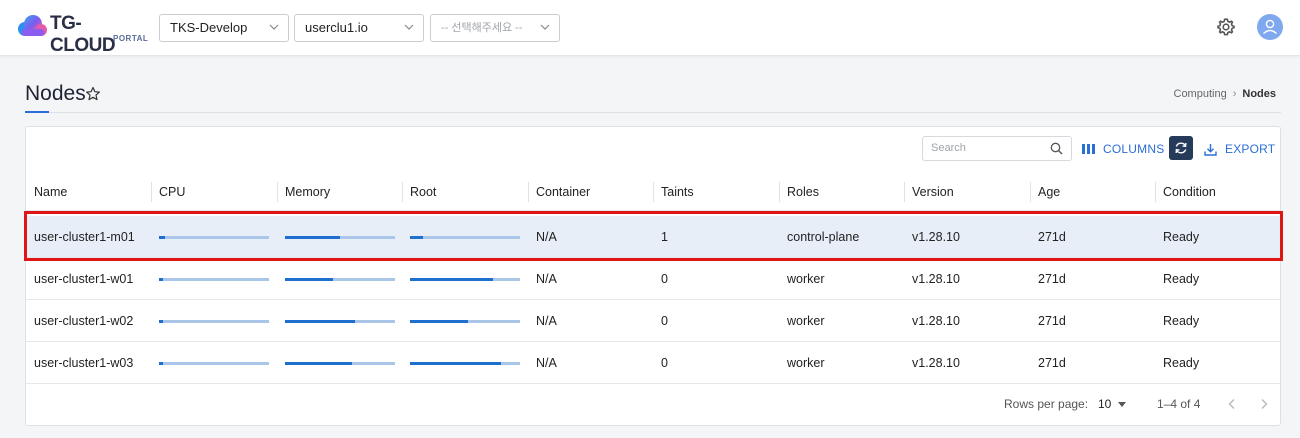  Describe the element at coordinates (423, 192) in the screenshot. I see `column-header-label: Root` at that location.